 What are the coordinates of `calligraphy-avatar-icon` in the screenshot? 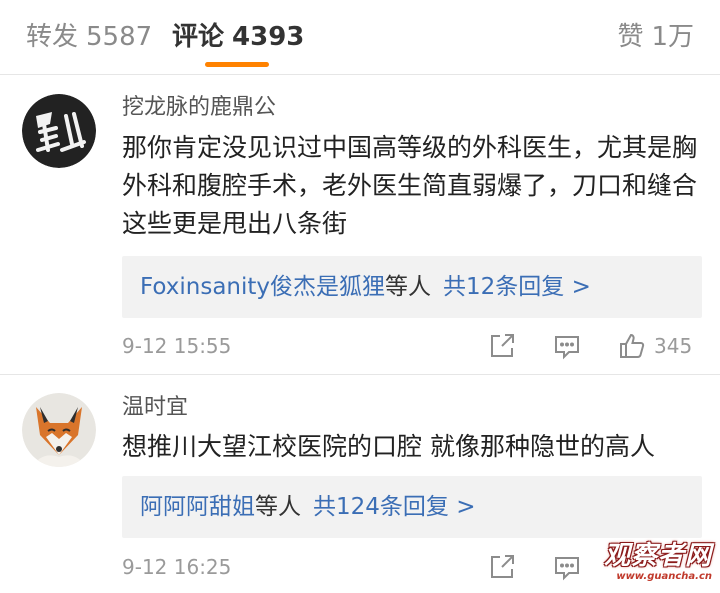 It's located at (59, 131).